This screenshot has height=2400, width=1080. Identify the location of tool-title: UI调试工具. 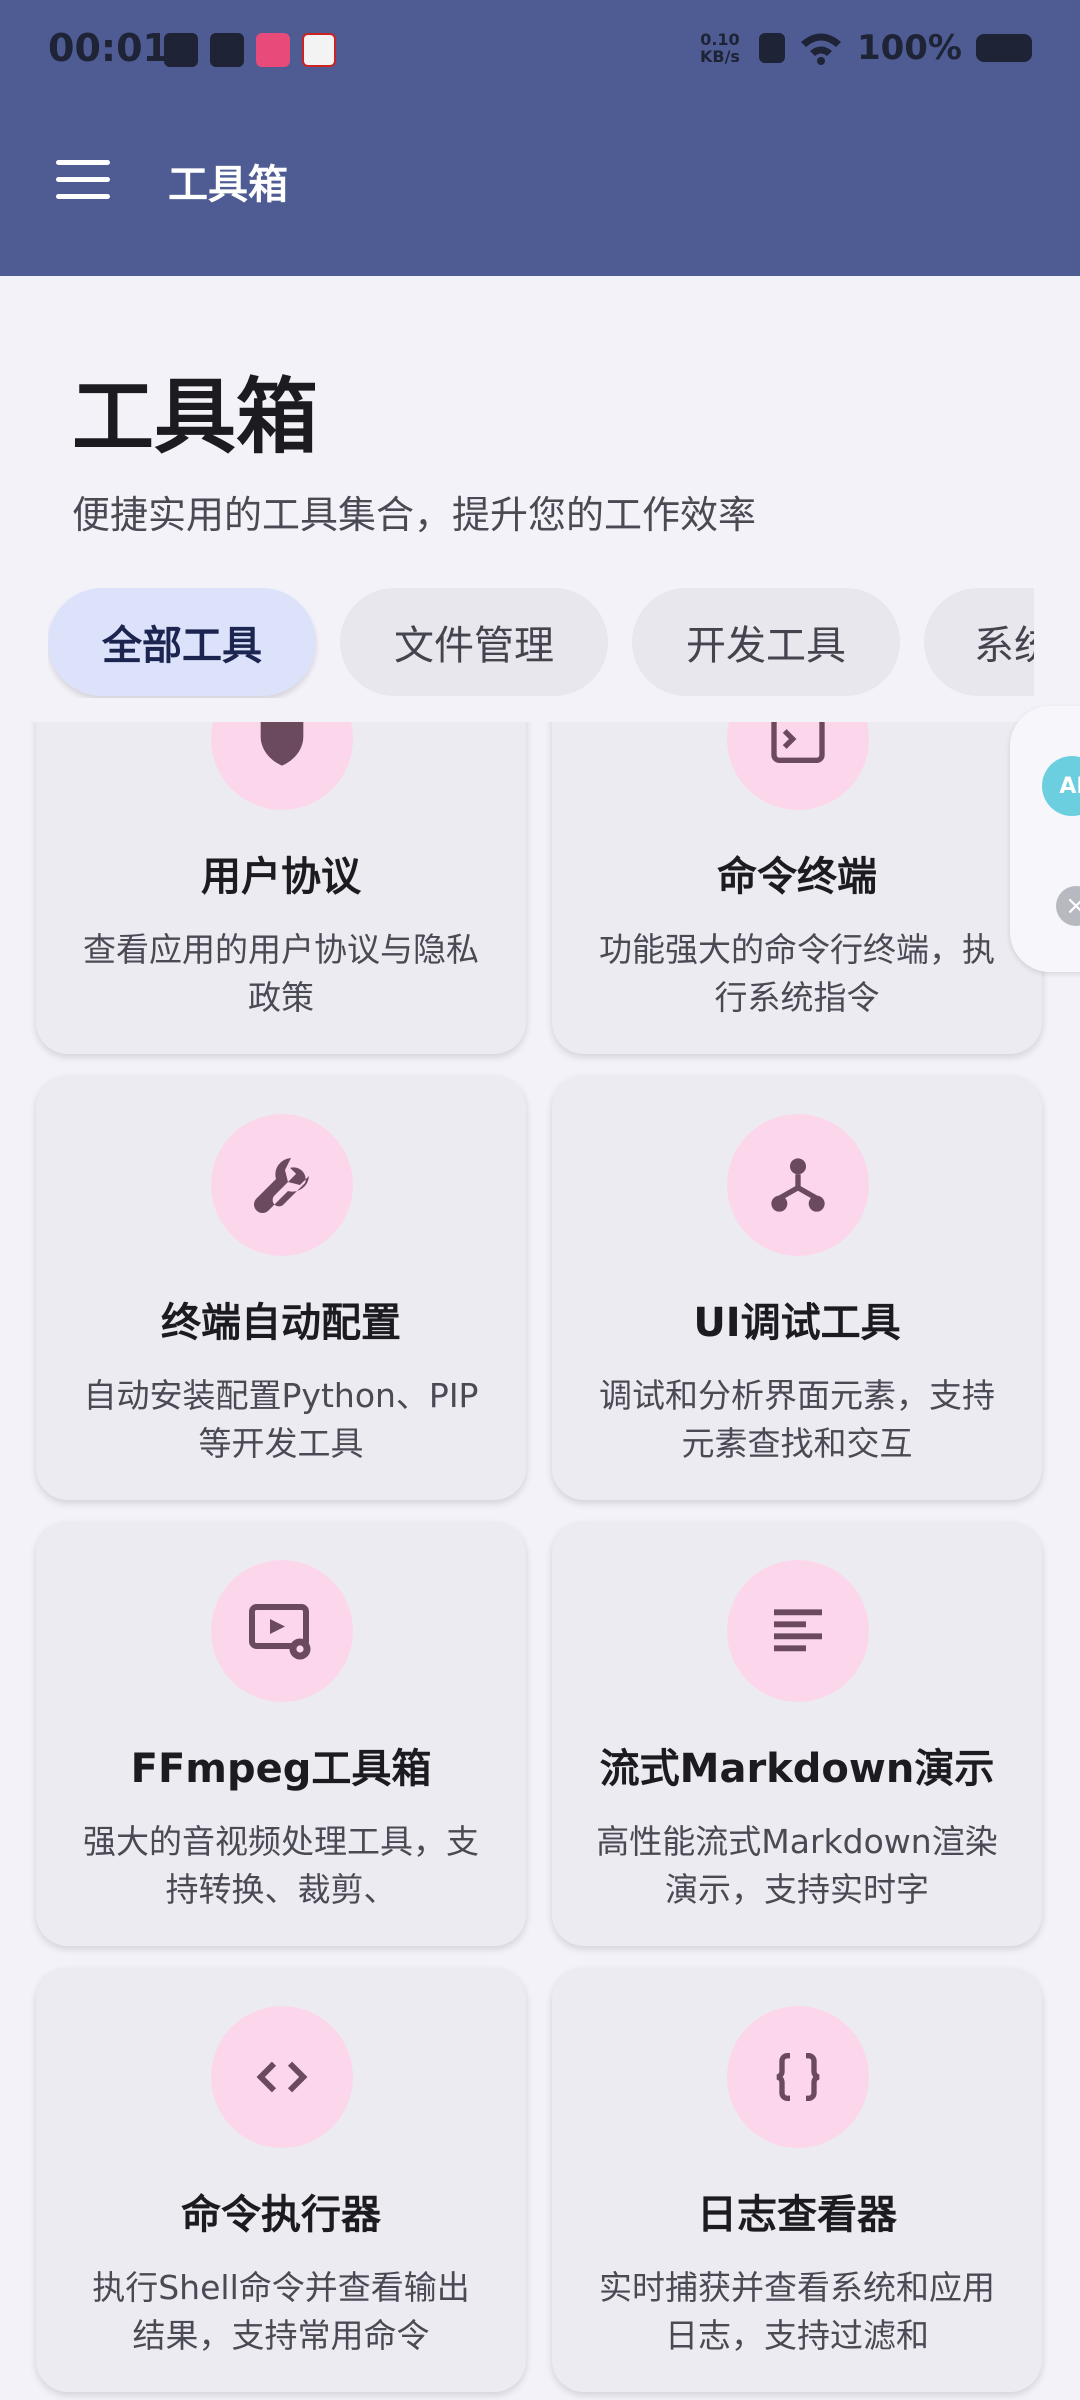
(797, 1323).